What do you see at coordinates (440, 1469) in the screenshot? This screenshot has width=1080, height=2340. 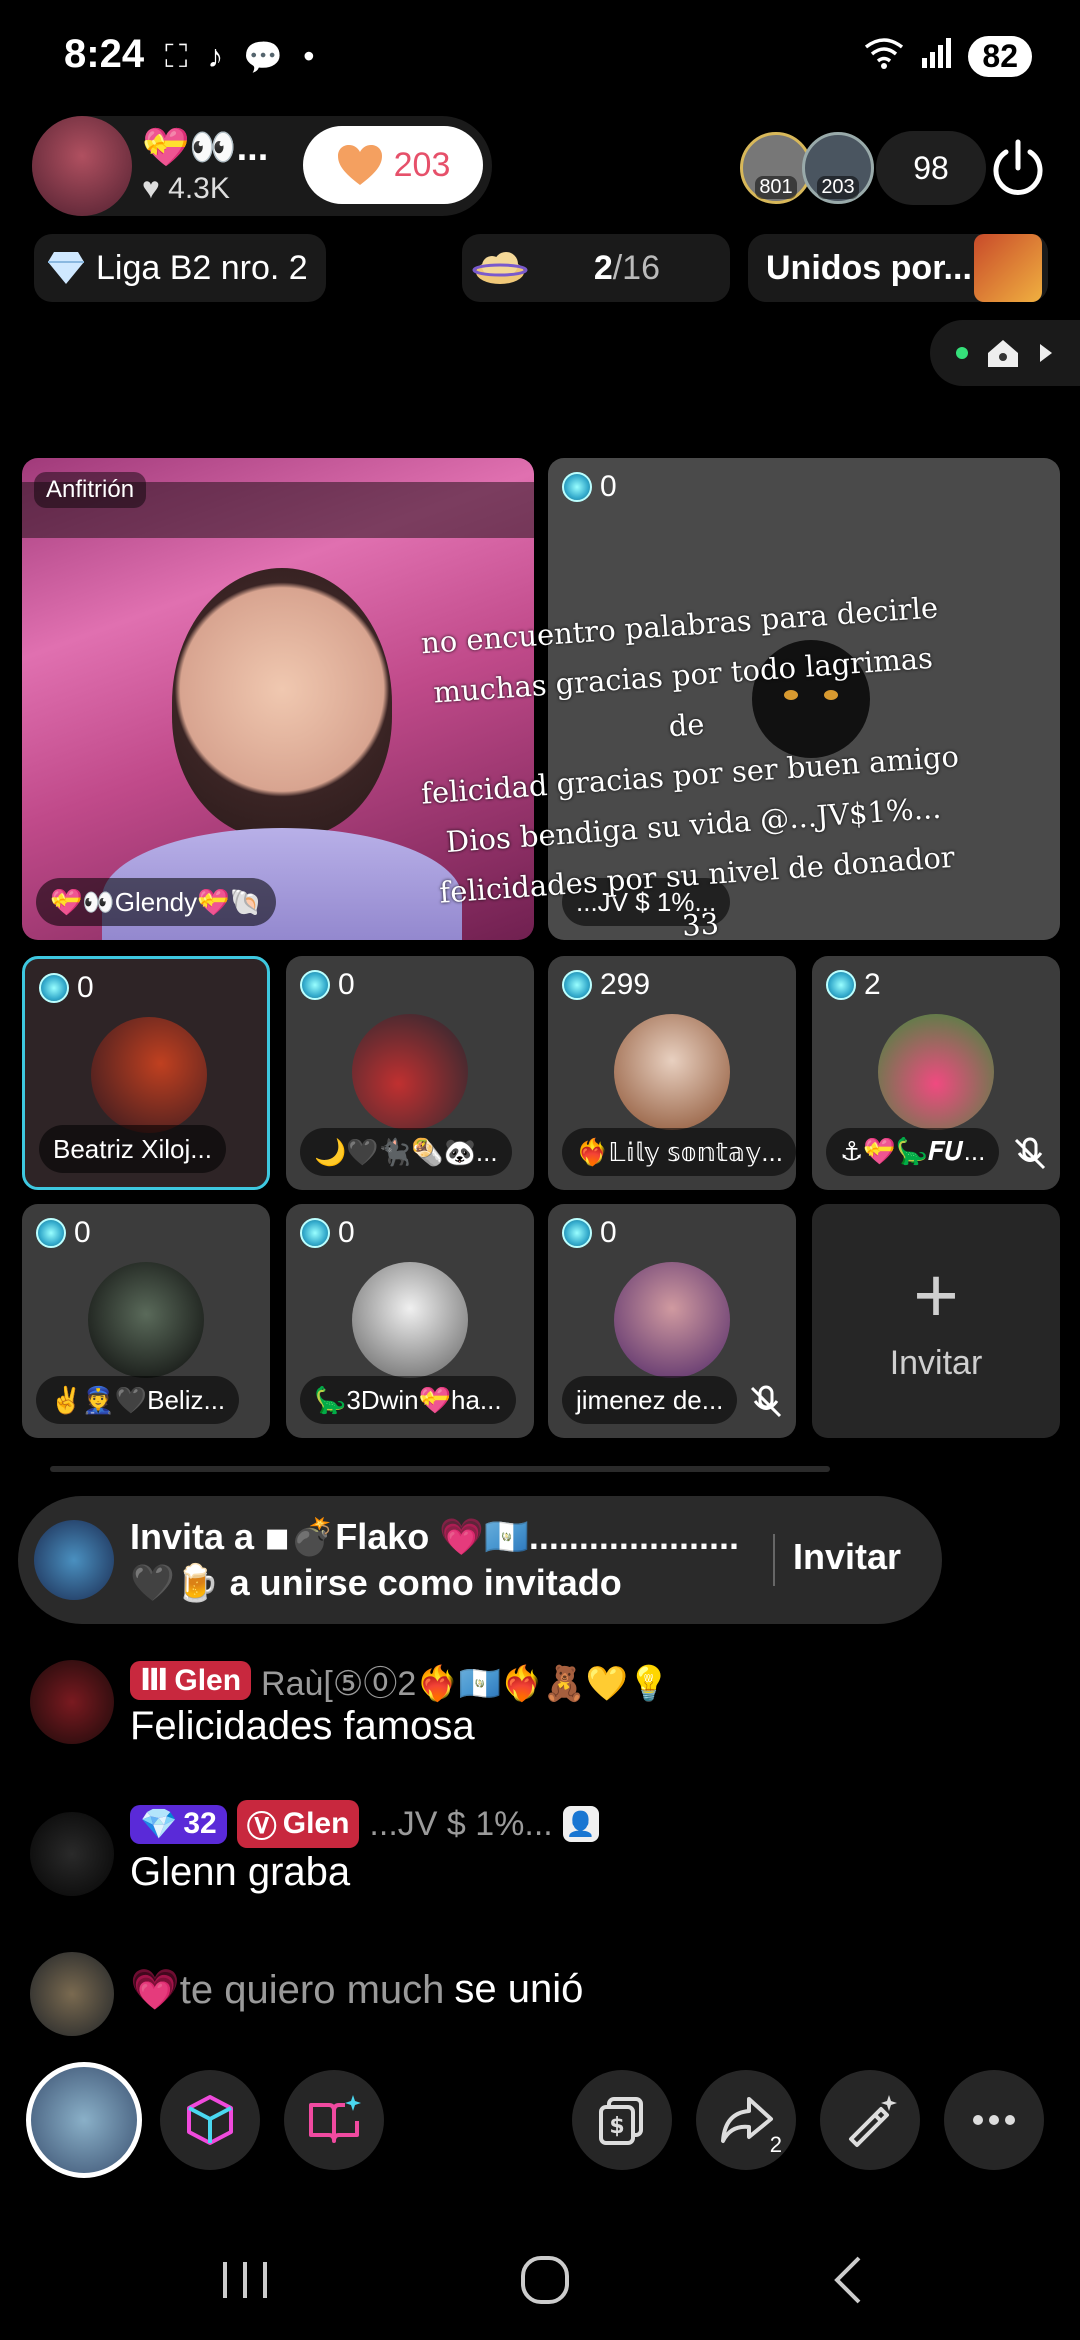 I see `grid-divider` at bounding box center [440, 1469].